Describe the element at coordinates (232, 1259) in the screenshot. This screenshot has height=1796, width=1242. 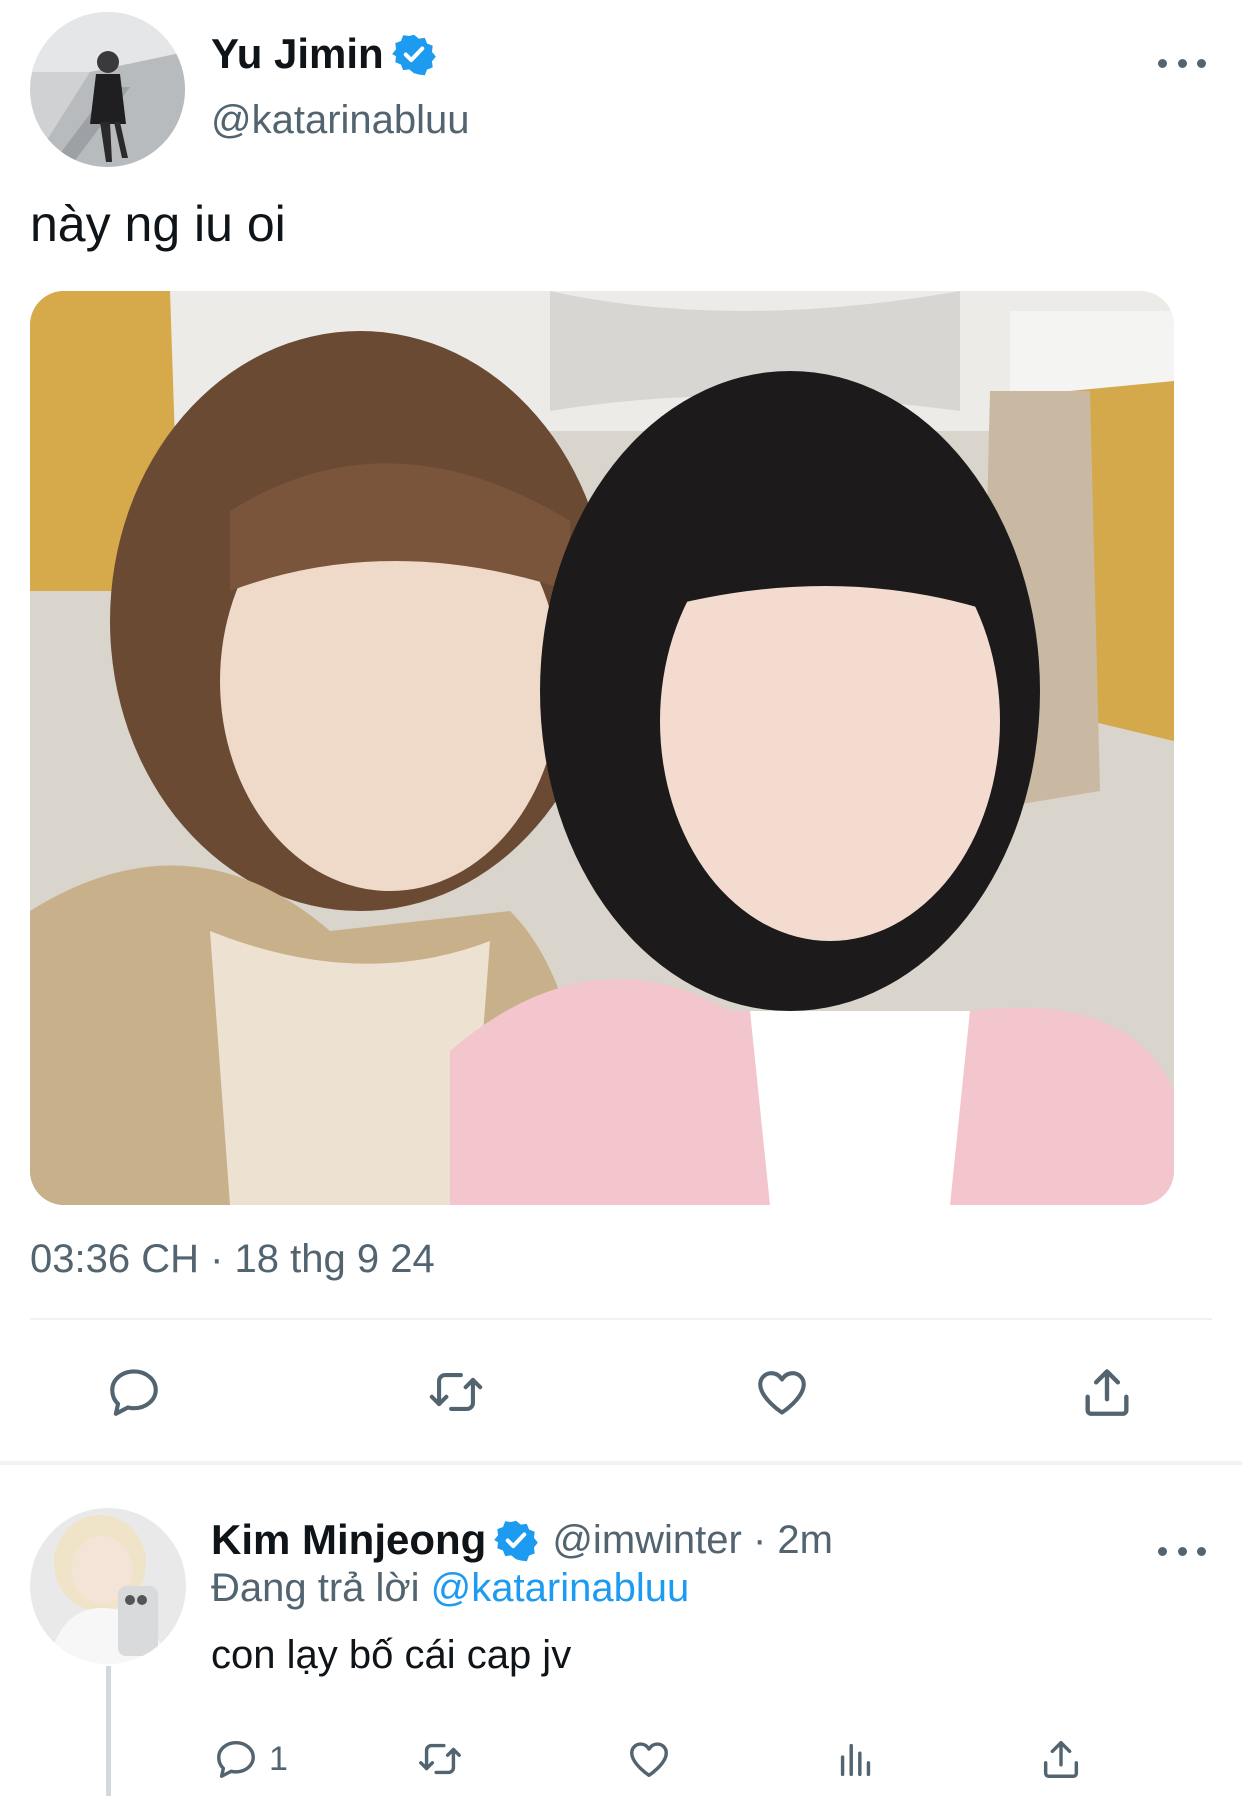
I see `tweet-timestamp: 03:36 CH · 18 thg 9 24` at that location.